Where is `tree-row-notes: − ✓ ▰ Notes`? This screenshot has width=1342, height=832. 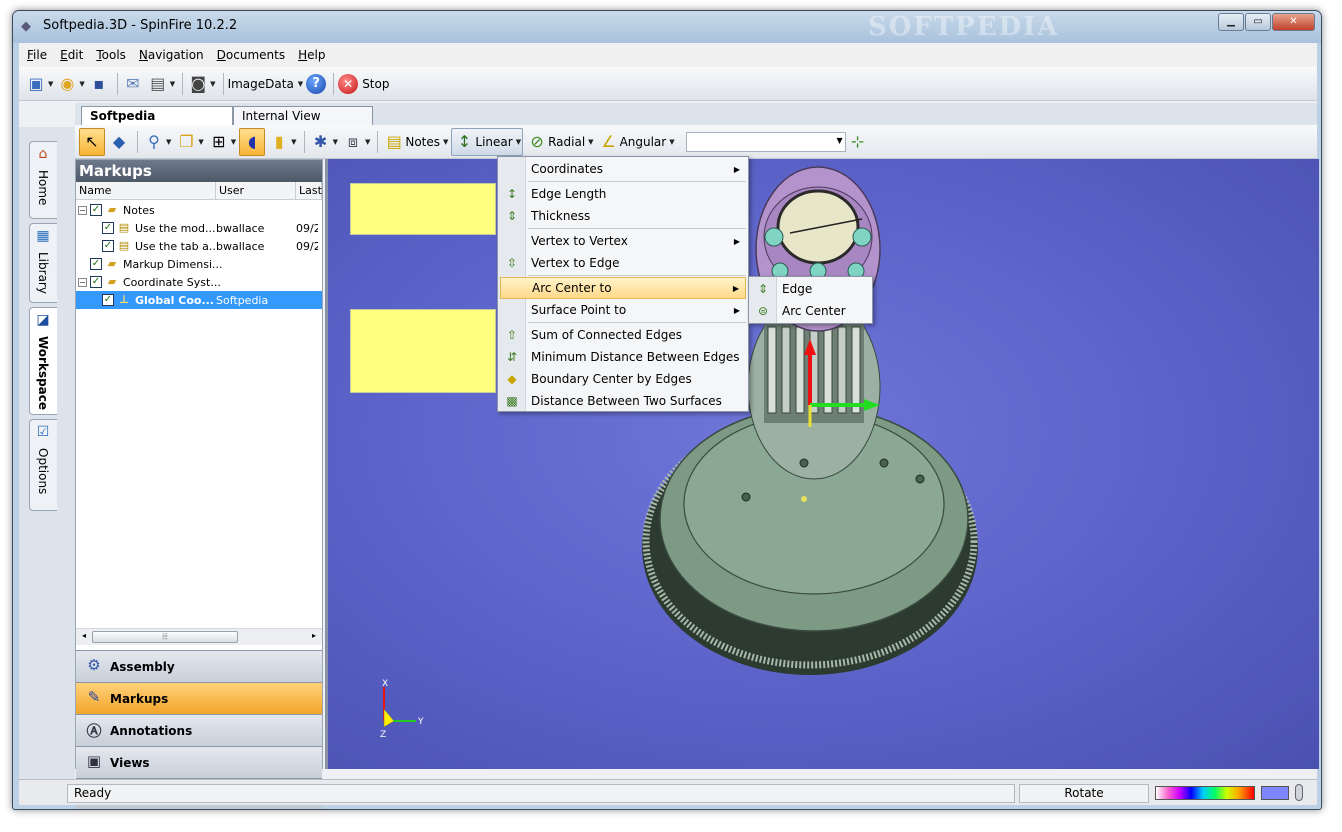 tree-row-notes: − ✓ ▰ Notes is located at coordinates (199, 210).